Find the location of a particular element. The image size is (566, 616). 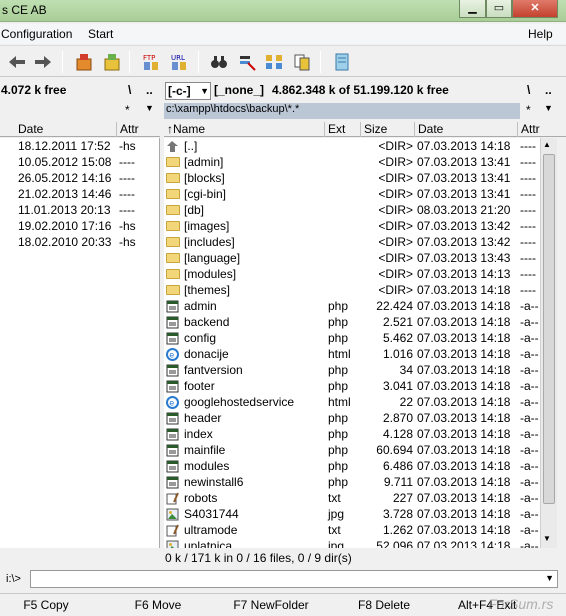

table-row: modules php 6.486 07.03.2013 14:18 -a-- is located at coordinates (352, 466).